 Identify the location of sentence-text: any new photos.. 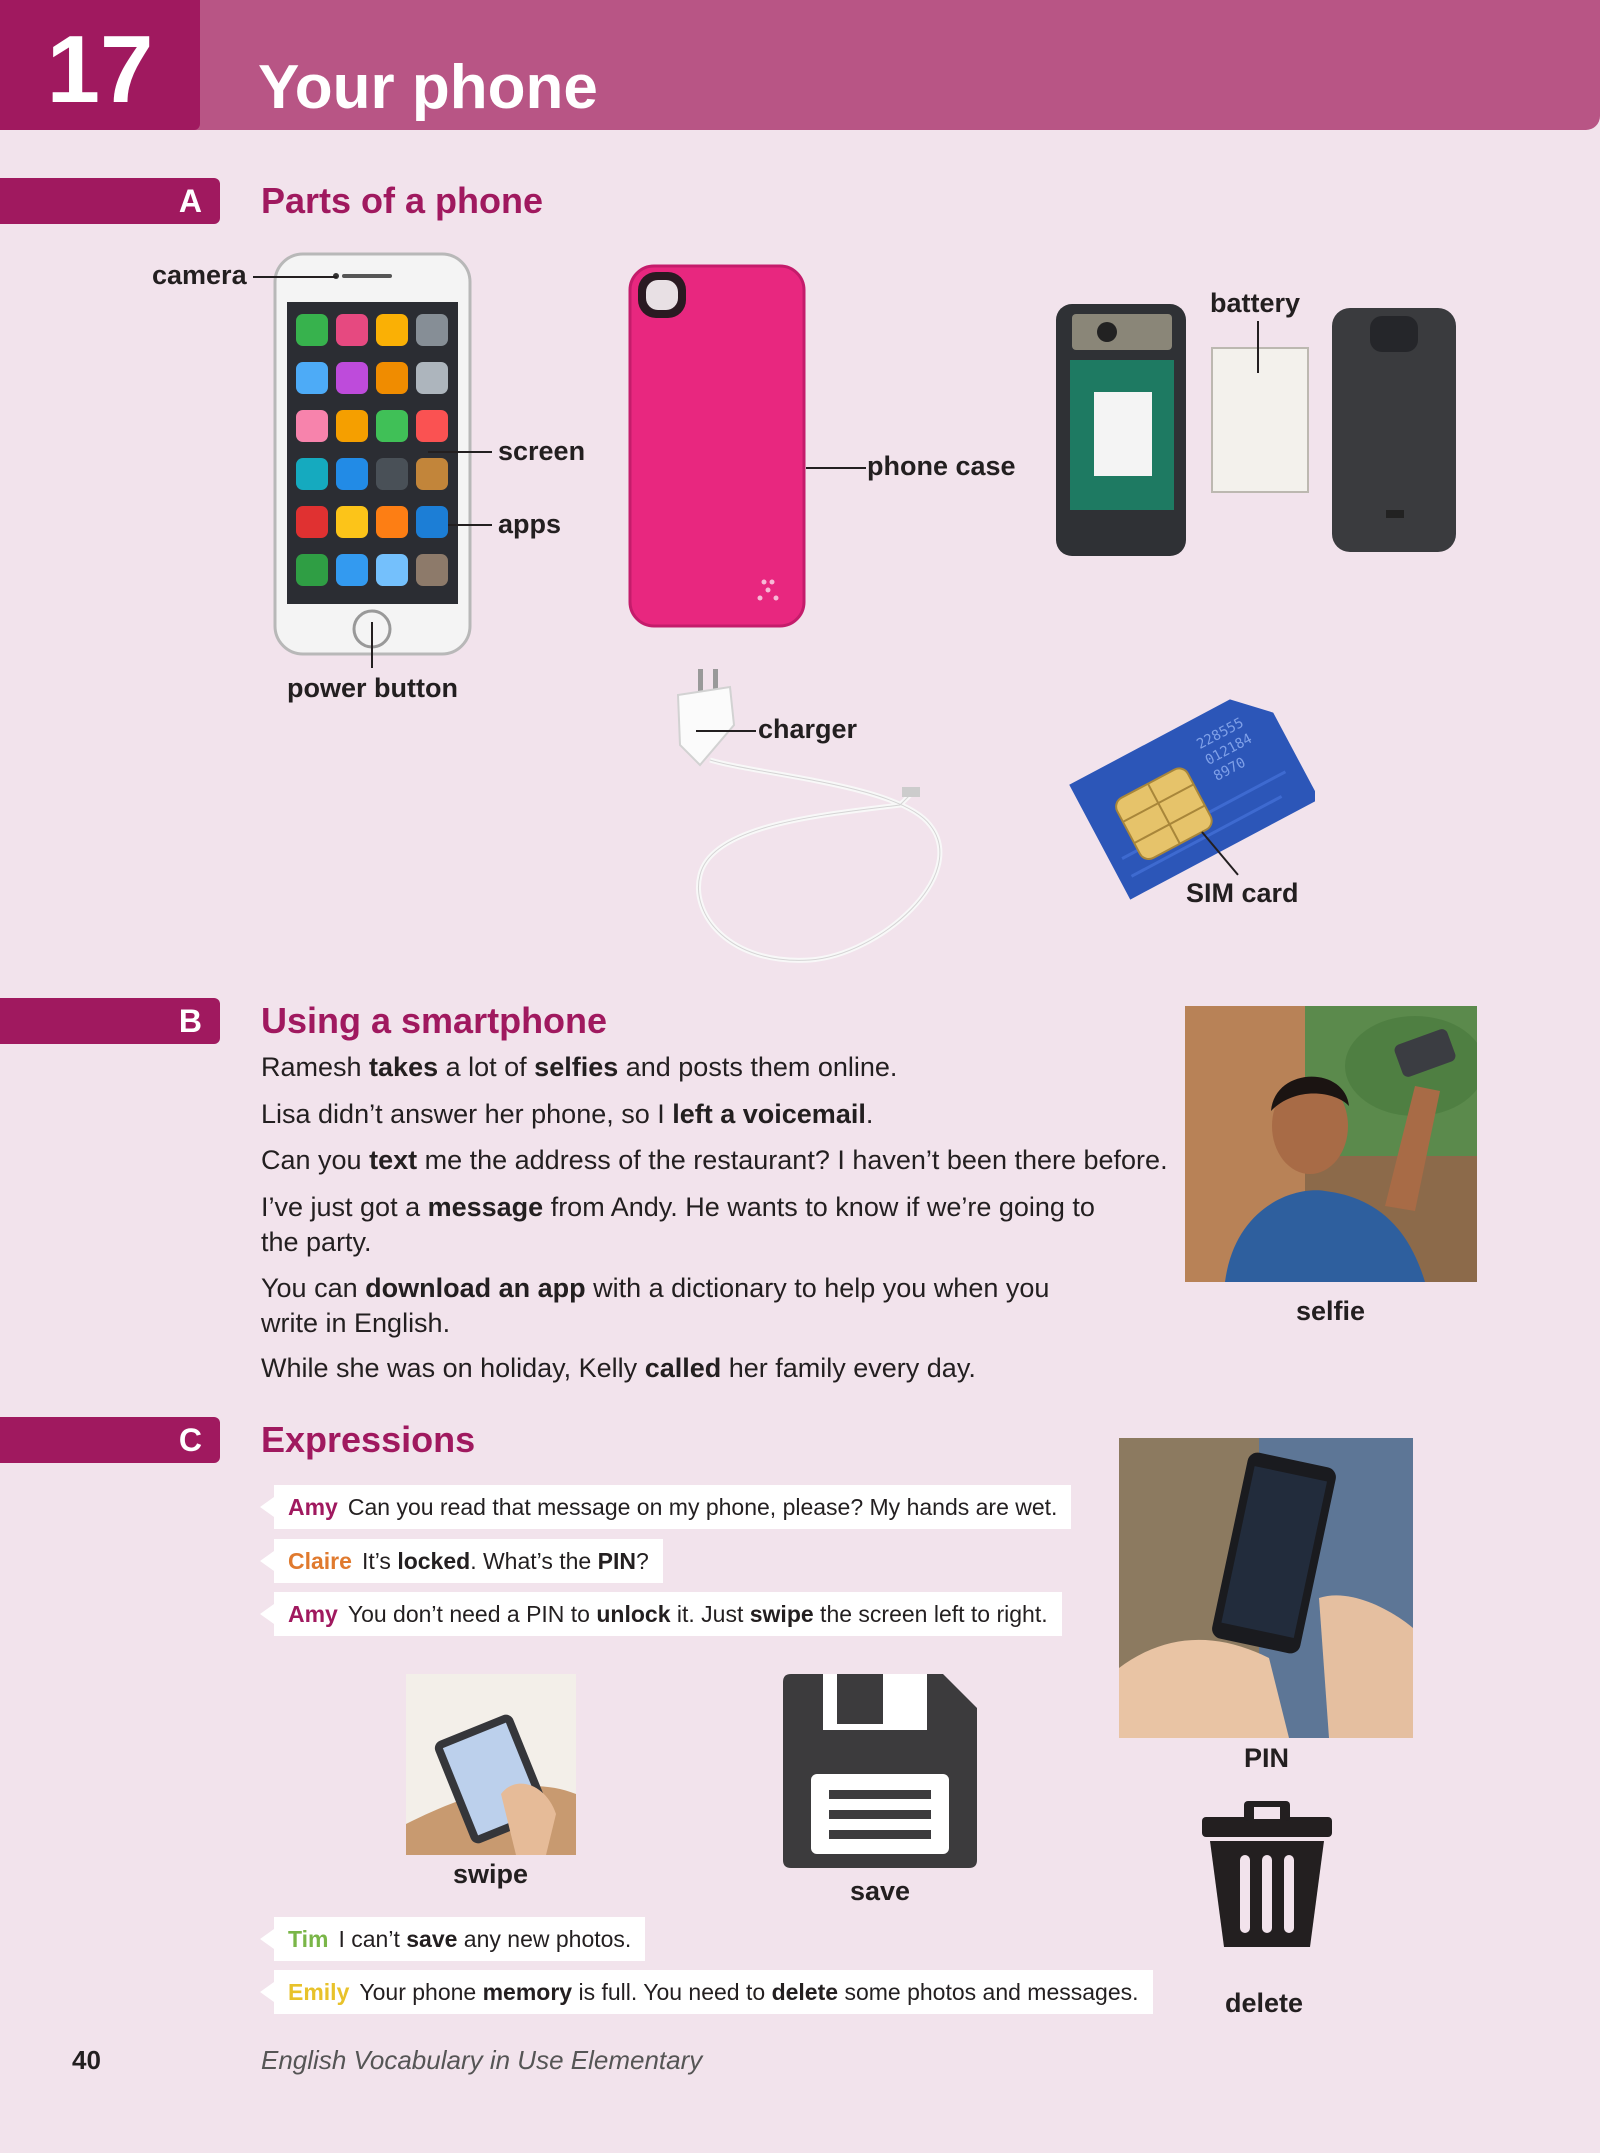
(544, 1939).